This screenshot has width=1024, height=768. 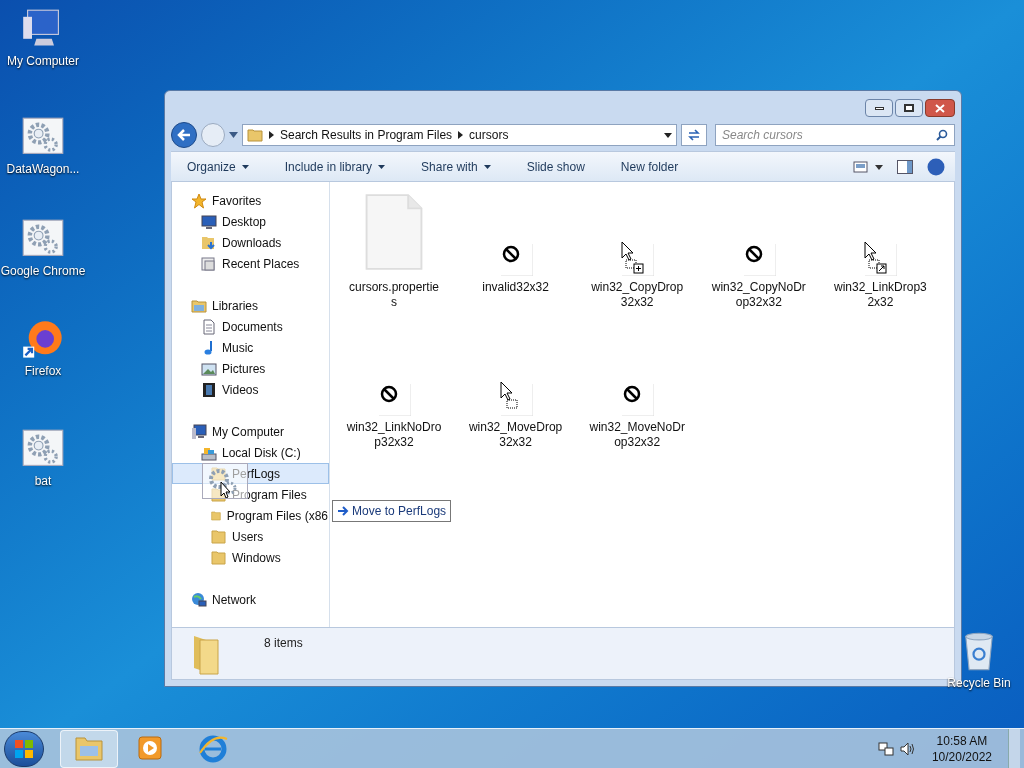 I want to click on globe-icon, so click(x=199, y=599).